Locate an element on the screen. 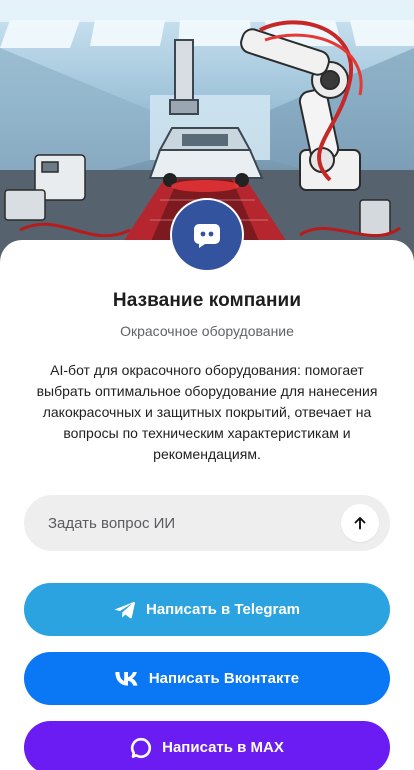 This screenshot has height=770, width=414. avatar is located at coordinates (207, 235).